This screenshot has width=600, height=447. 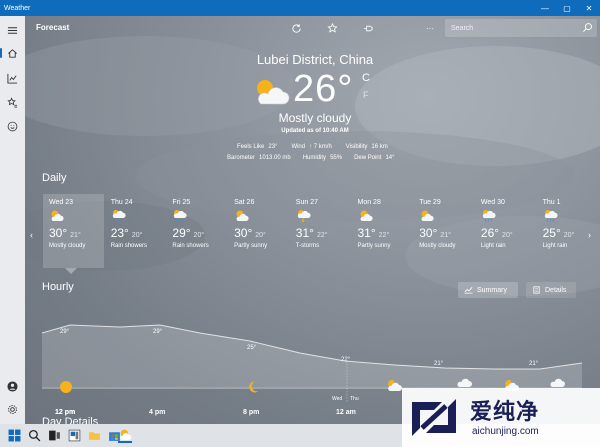 What do you see at coordinates (12, 102) in the screenshot?
I see `nav-favorites-button` at bounding box center [12, 102].